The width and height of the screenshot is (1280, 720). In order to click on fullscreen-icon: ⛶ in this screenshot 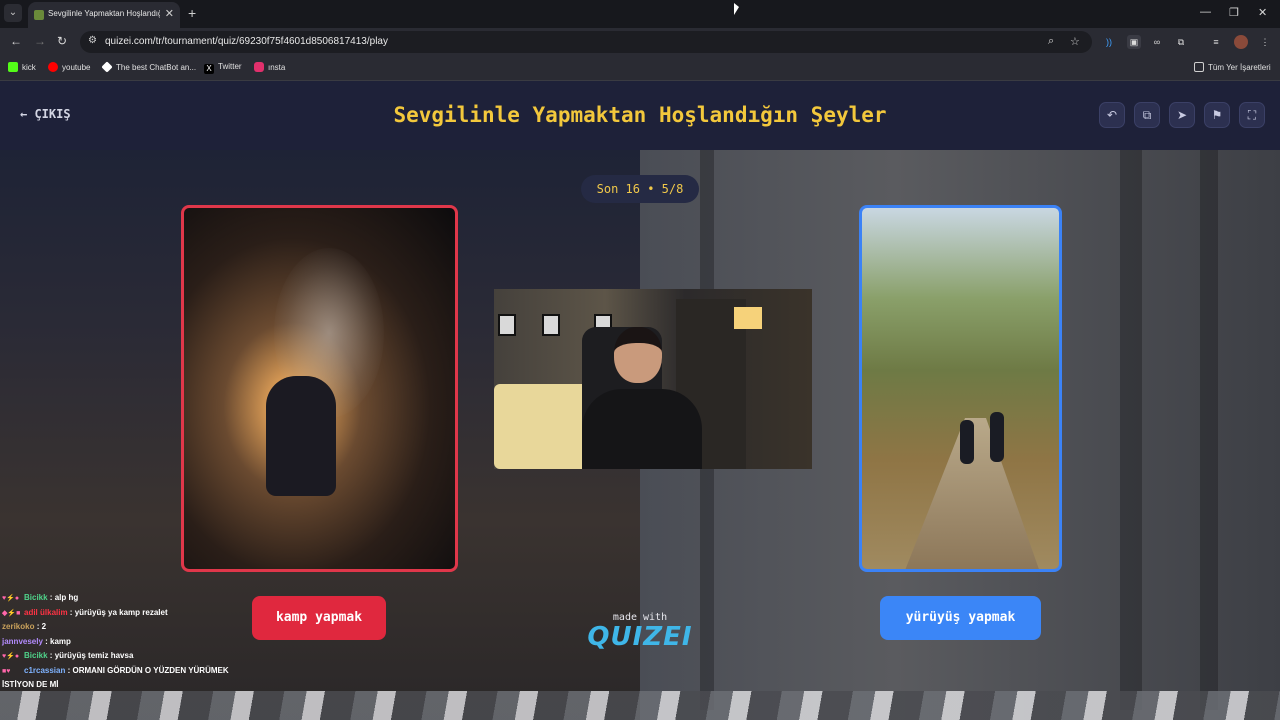, I will do `click(1252, 115)`.